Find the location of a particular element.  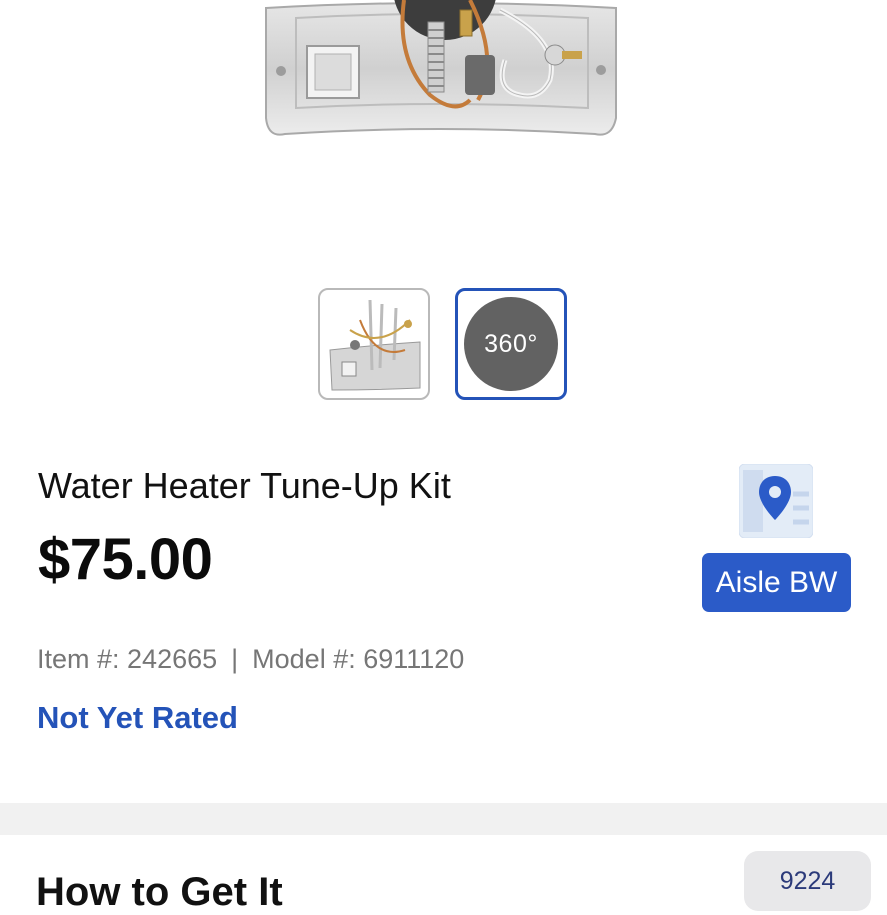

rating-link: Not Yet Rated is located at coordinates (137, 718).